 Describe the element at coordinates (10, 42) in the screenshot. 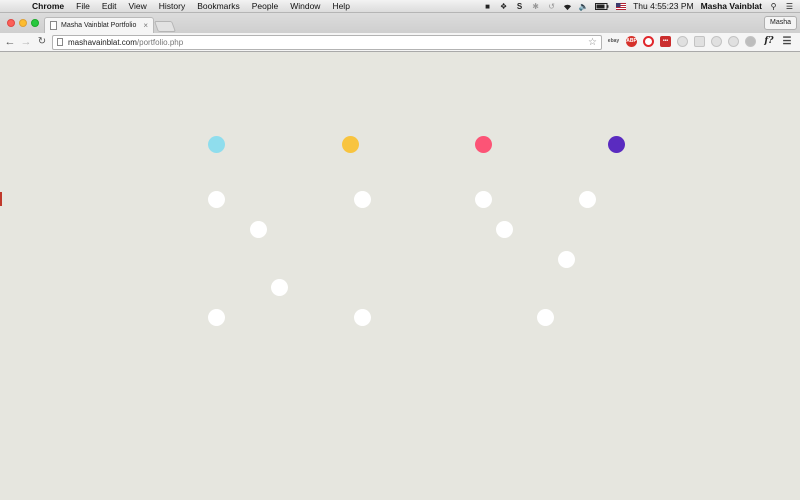

I see `back-arrow-icon: ←` at that location.